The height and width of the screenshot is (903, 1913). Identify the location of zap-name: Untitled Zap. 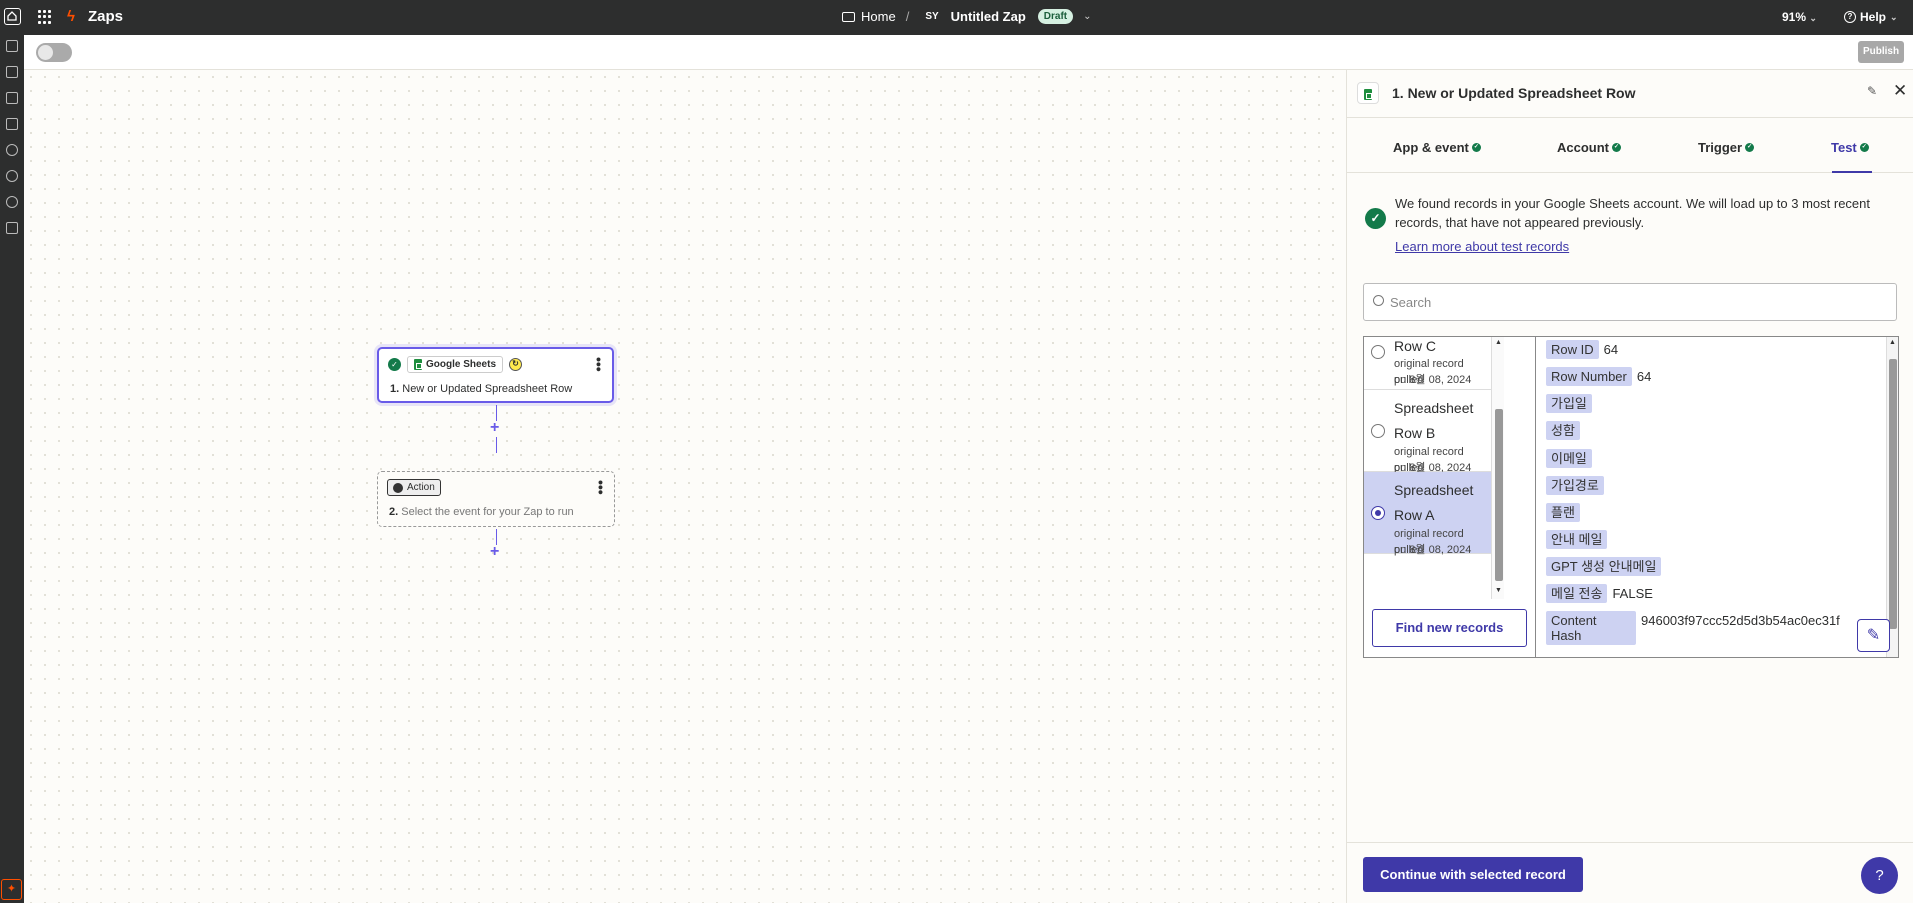
(988, 16).